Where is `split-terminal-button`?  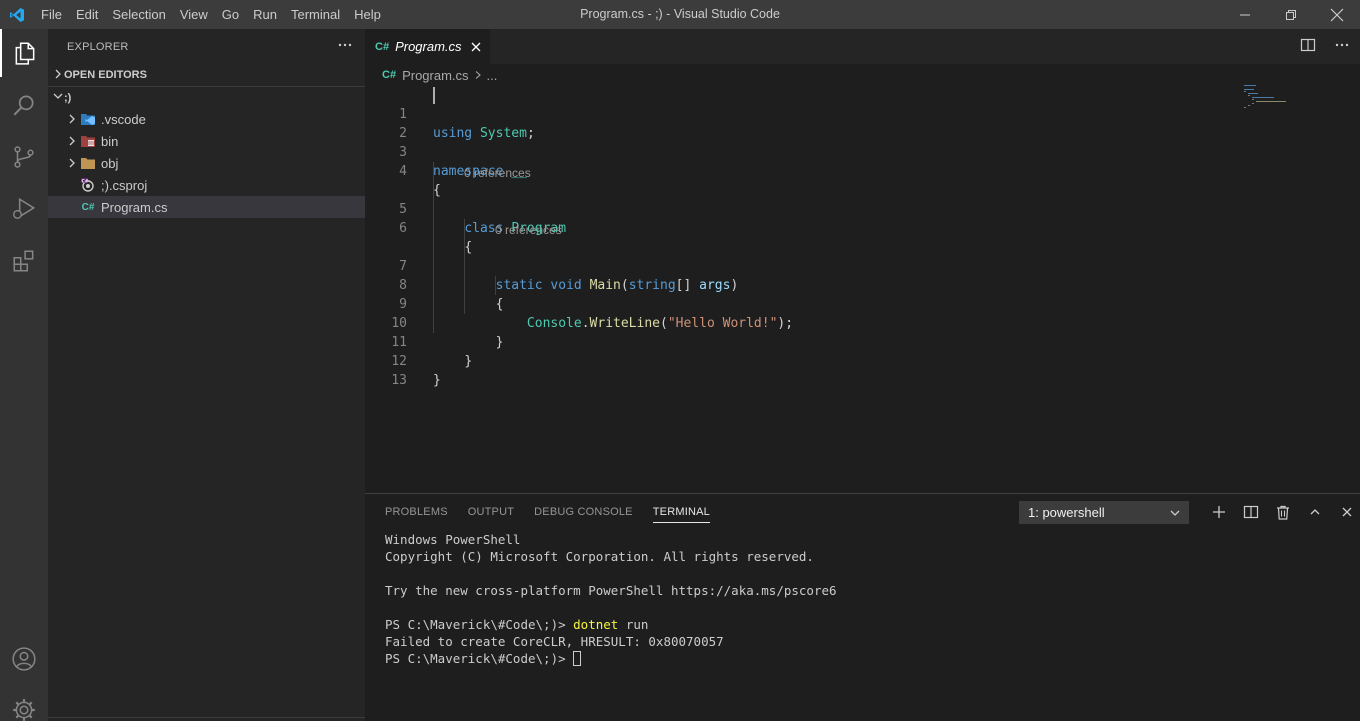 split-terminal-button is located at coordinates (1251, 512).